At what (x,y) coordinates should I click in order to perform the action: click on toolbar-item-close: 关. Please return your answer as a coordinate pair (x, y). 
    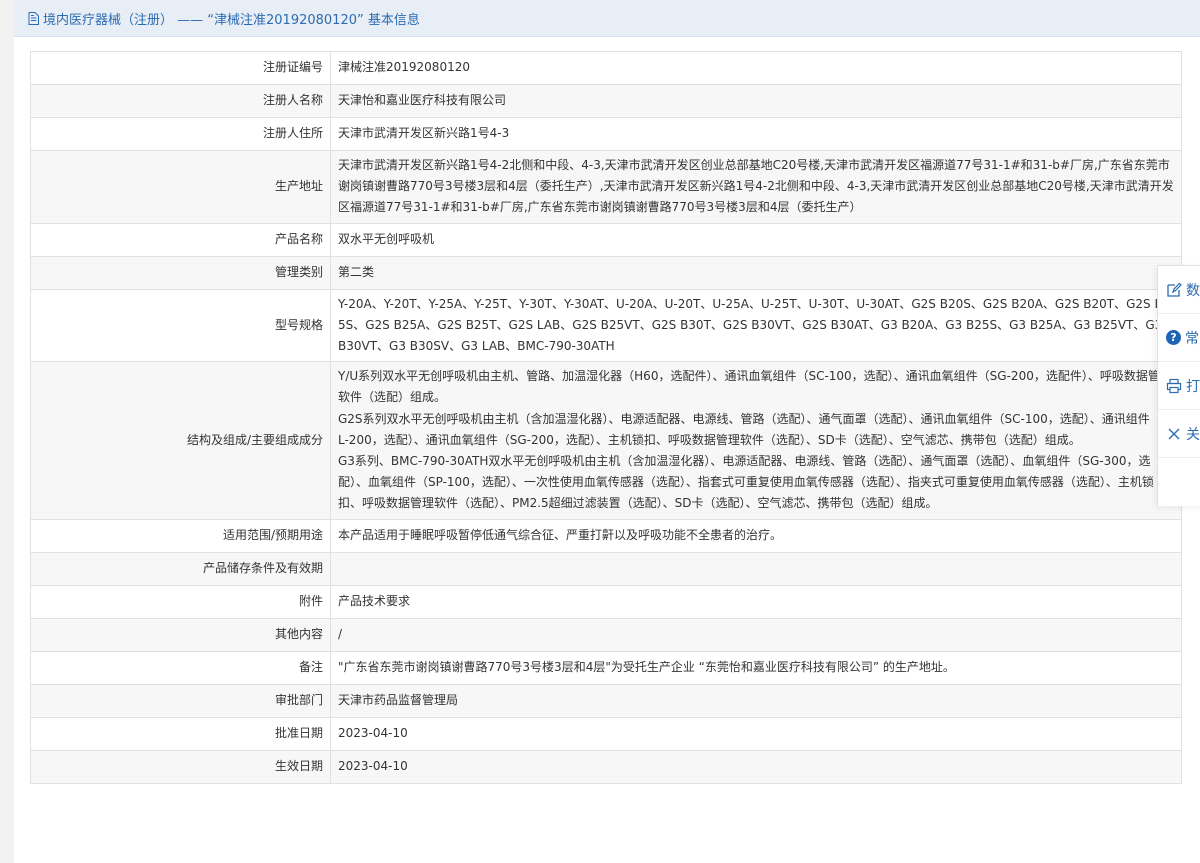
    Looking at the image, I should click on (1179, 434).